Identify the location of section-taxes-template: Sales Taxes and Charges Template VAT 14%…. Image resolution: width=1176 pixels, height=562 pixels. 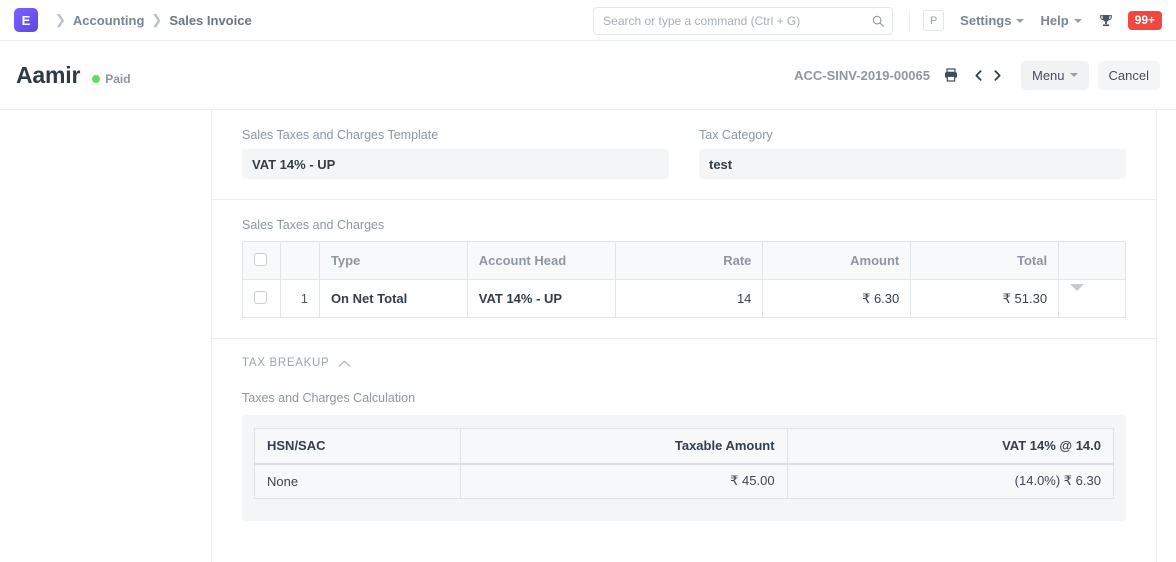
(684, 155).